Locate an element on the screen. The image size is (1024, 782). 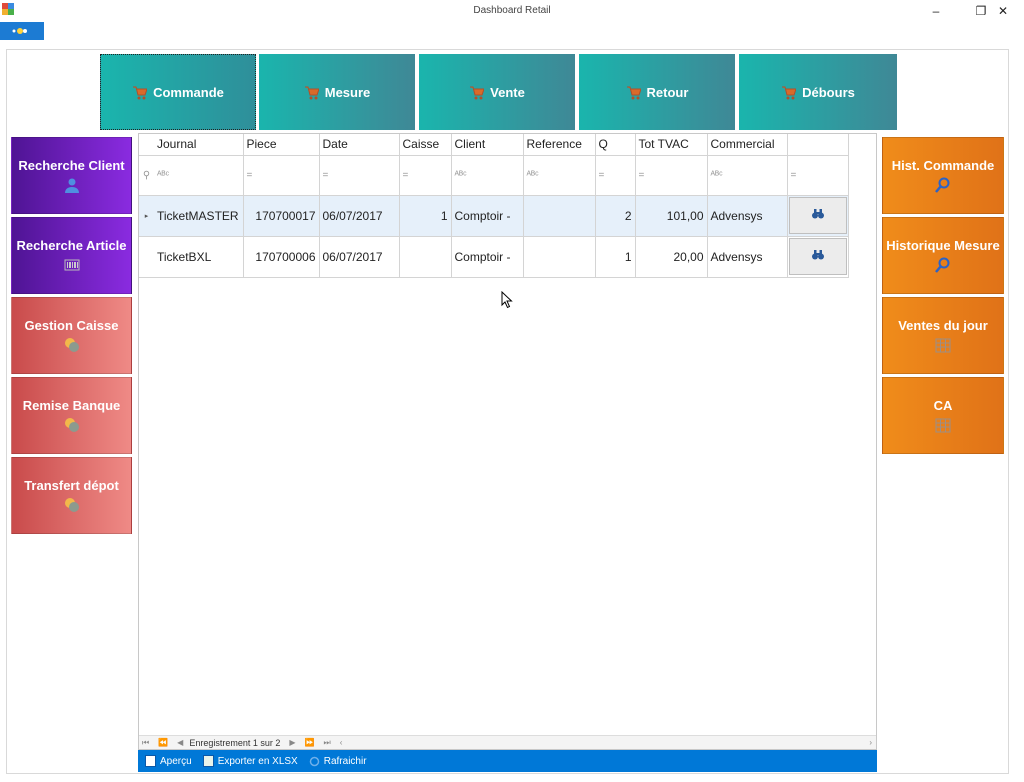
cell-caisse: 1 is located at coordinates (425, 216).